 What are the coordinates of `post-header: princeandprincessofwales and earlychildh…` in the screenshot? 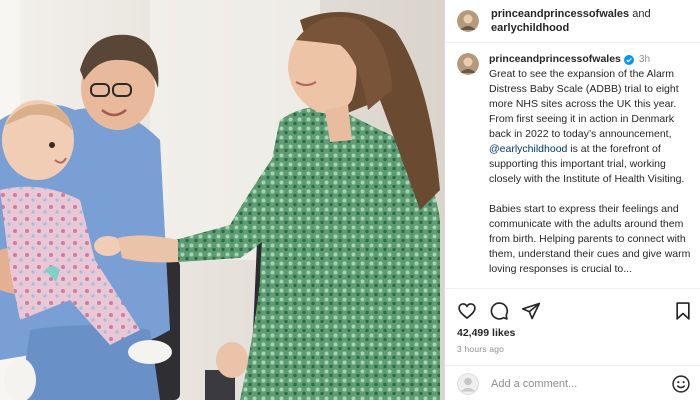 It's located at (572, 21).